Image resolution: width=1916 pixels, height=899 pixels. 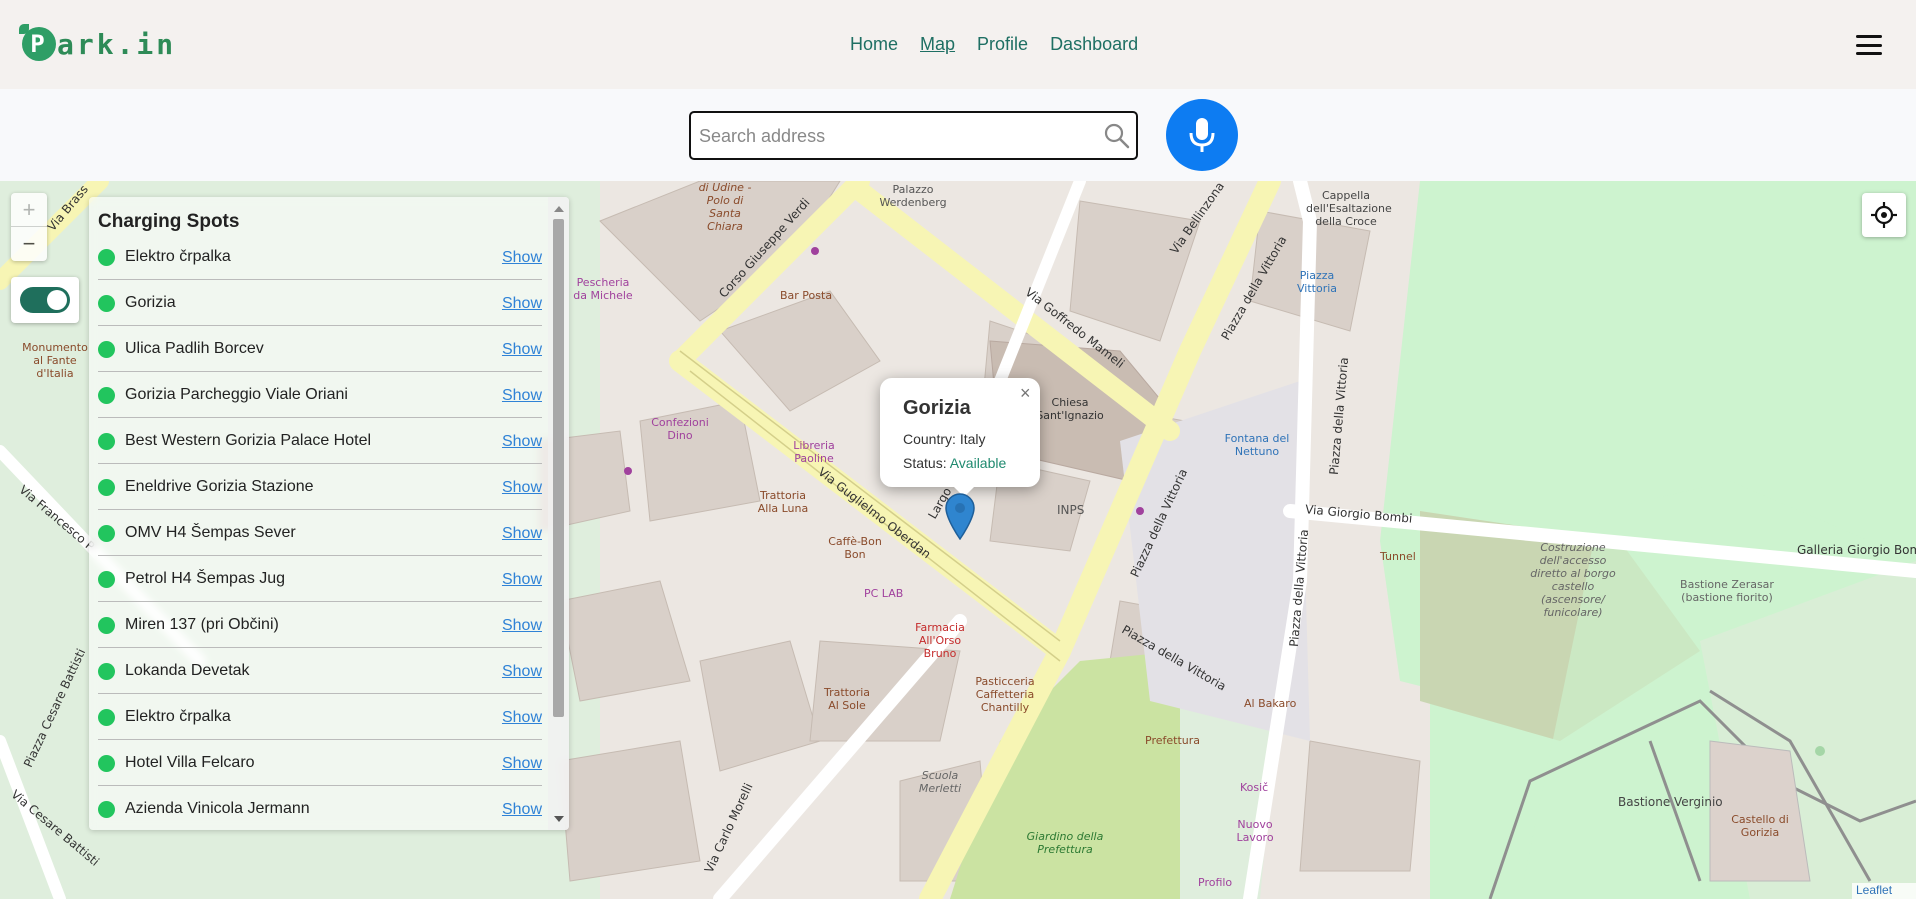 I want to click on map-attribution: Leaflet, so click(x=1884, y=891).